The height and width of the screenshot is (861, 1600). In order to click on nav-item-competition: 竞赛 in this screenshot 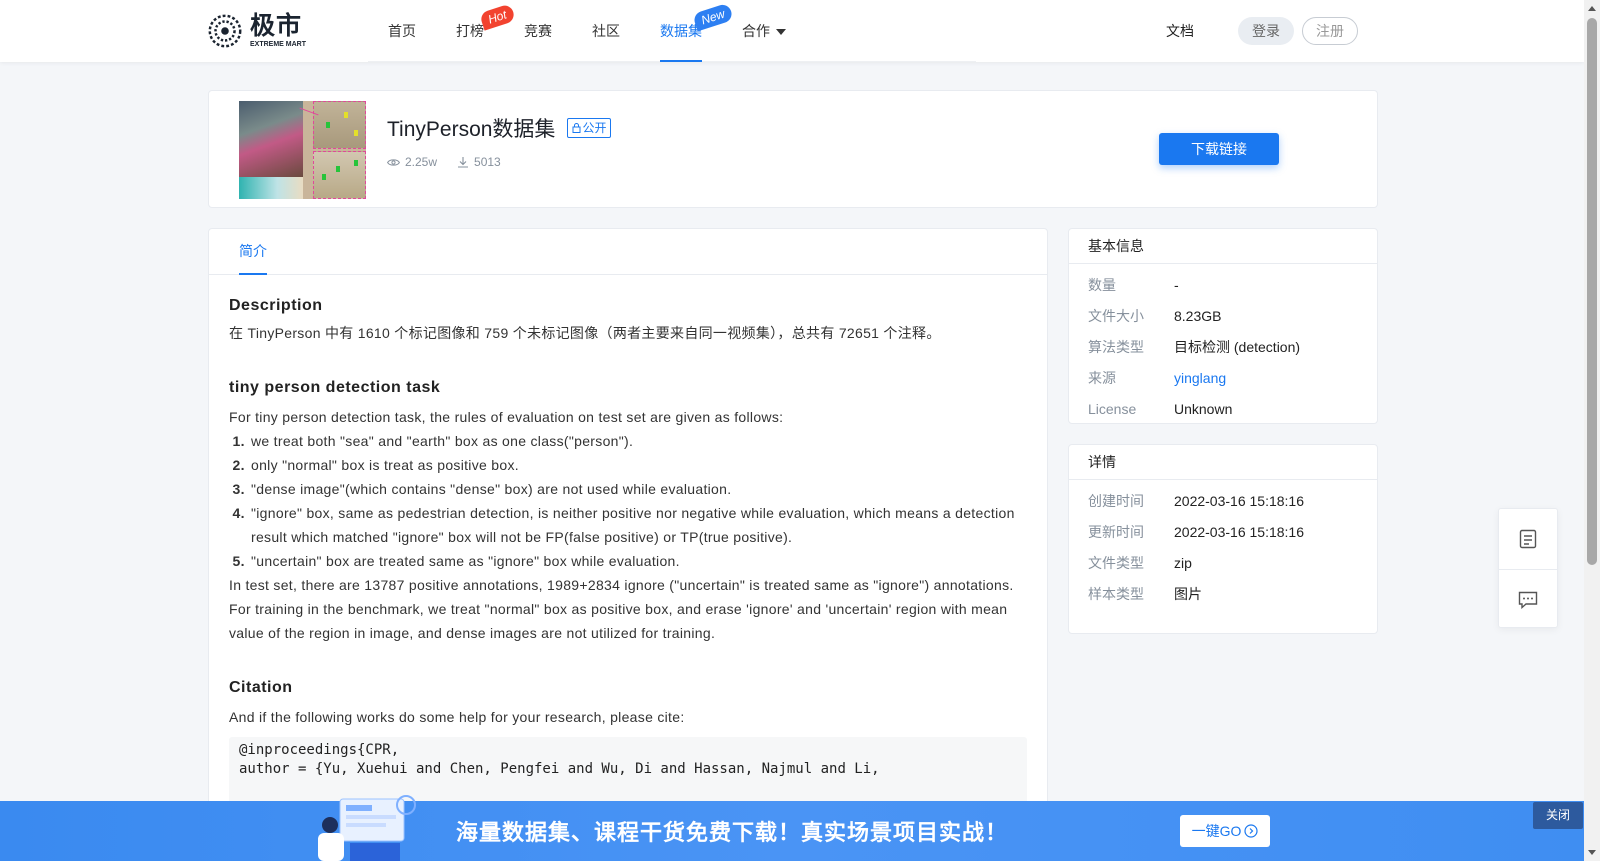, I will do `click(538, 31)`.